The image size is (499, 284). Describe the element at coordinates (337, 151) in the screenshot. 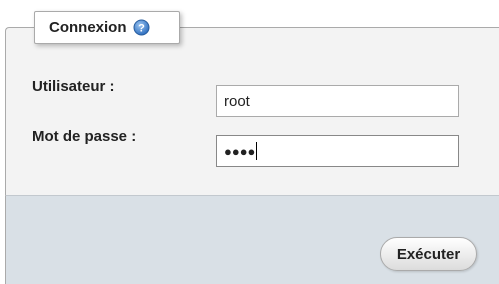

I see `password-input: ●●●●` at that location.